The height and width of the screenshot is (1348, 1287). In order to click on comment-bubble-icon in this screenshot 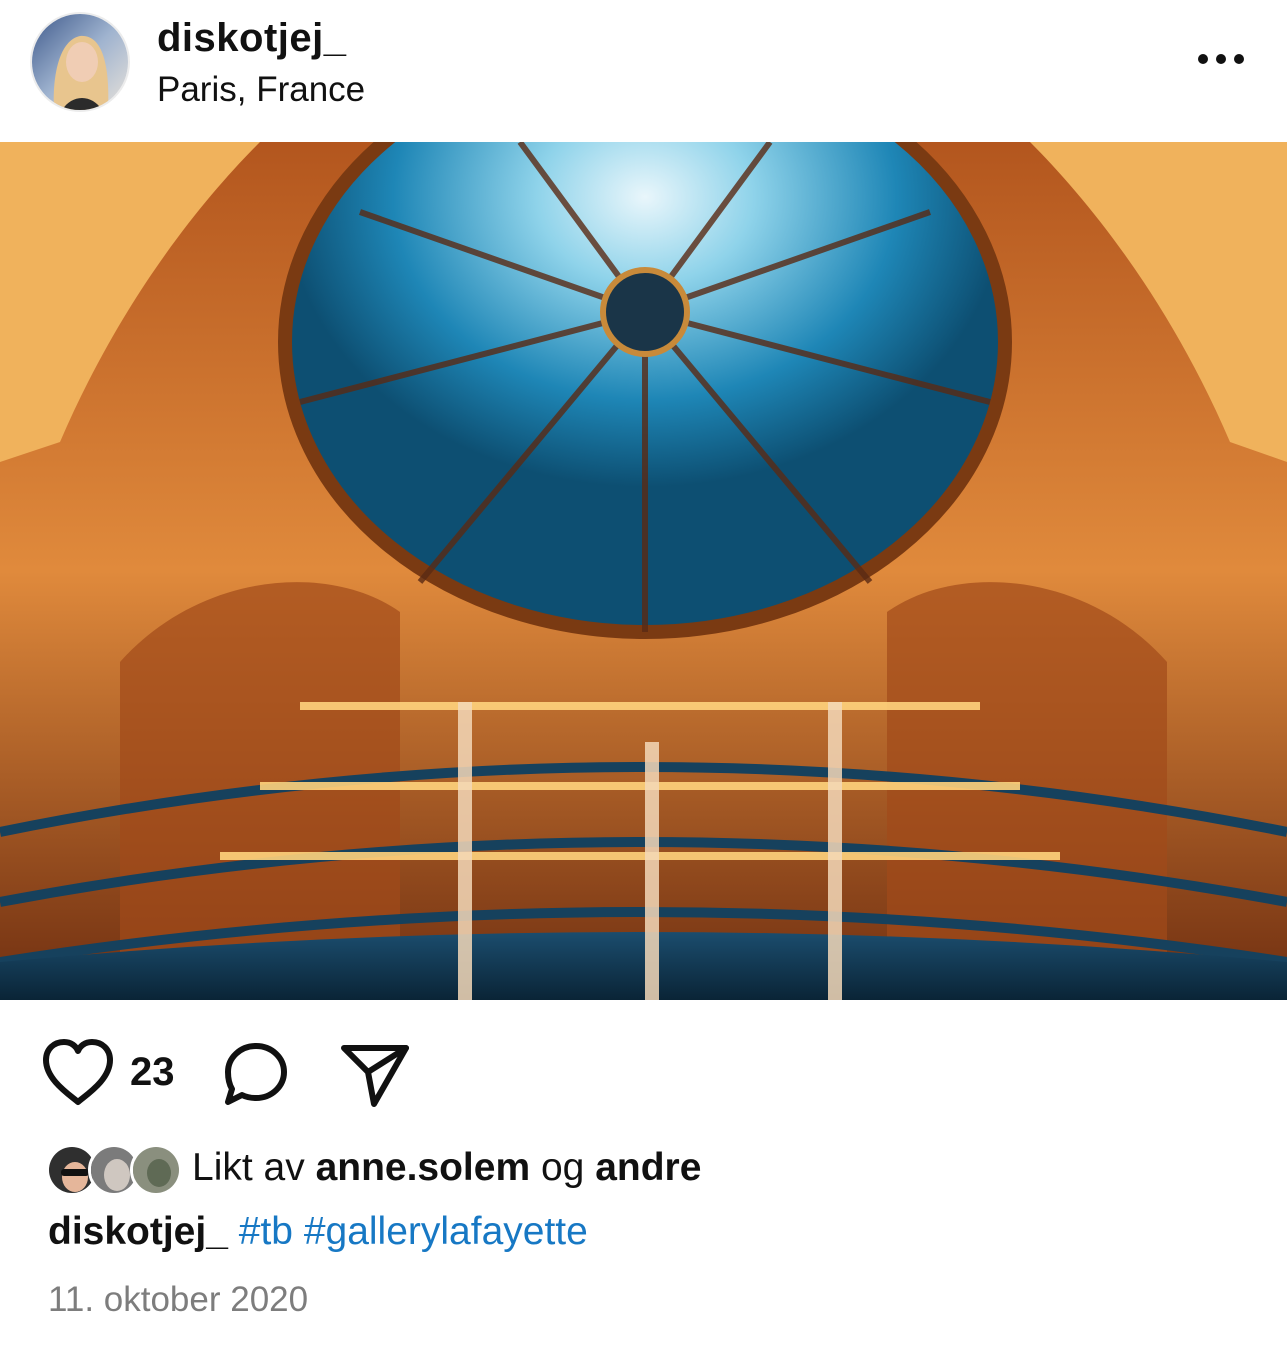, I will do `click(256, 1074)`.